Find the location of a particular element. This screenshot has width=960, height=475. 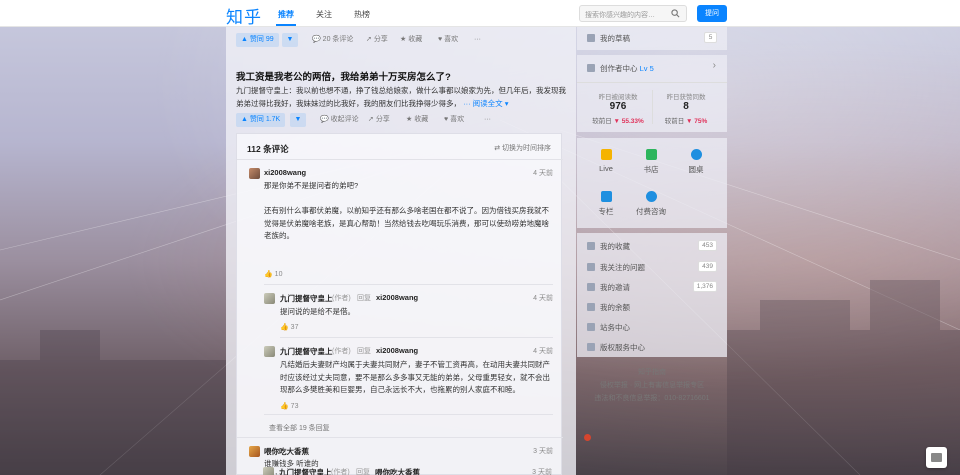

roundtable-icon is located at coordinates (696, 154).